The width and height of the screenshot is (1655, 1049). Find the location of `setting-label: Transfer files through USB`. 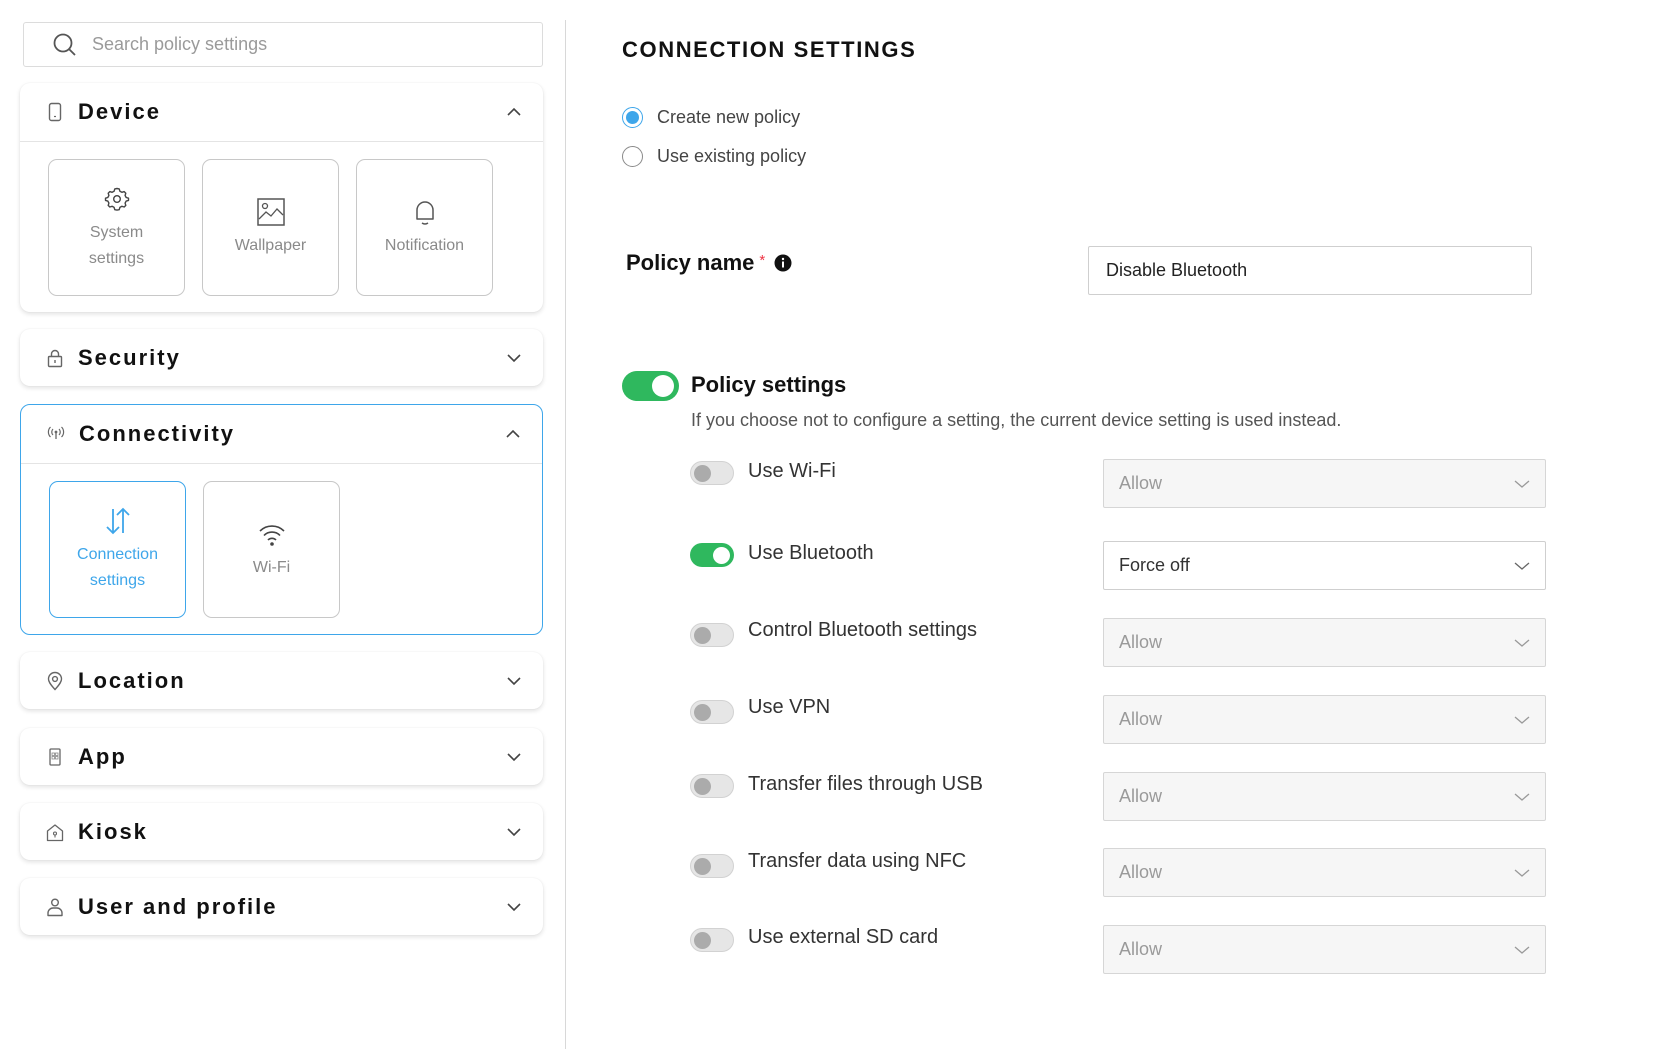

setting-label: Transfer files through USB is located at coordinates (865, 784).